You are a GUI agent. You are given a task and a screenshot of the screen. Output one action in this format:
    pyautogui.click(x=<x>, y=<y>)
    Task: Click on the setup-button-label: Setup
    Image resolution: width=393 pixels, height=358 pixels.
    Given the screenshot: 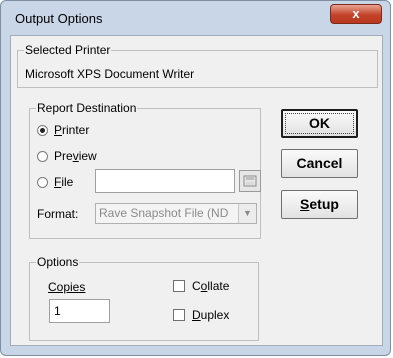 What is the action you would take?
    pyautogui.click(x=319, y=204)
    